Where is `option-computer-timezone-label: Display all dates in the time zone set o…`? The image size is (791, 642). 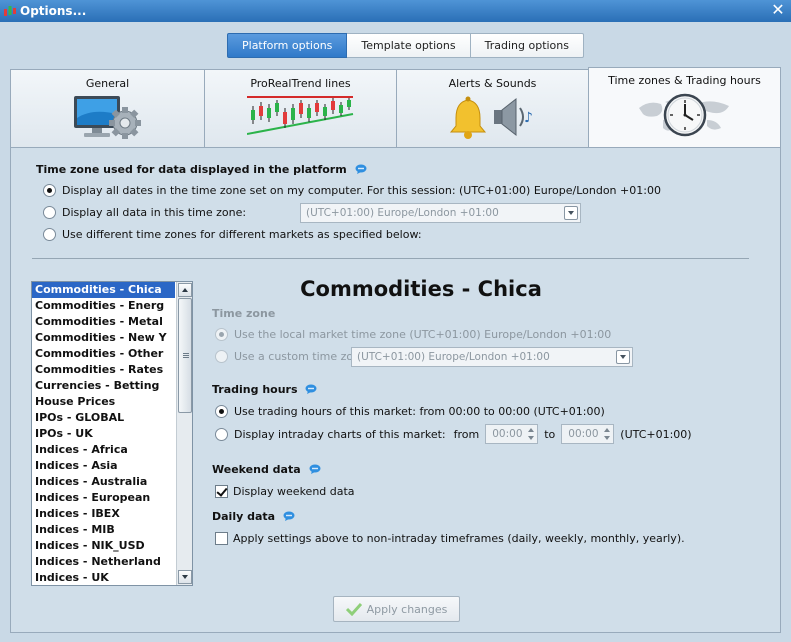 option-computer-timezone-label: Display all dates in the time zone set o… is located at coordinates (361, 190).